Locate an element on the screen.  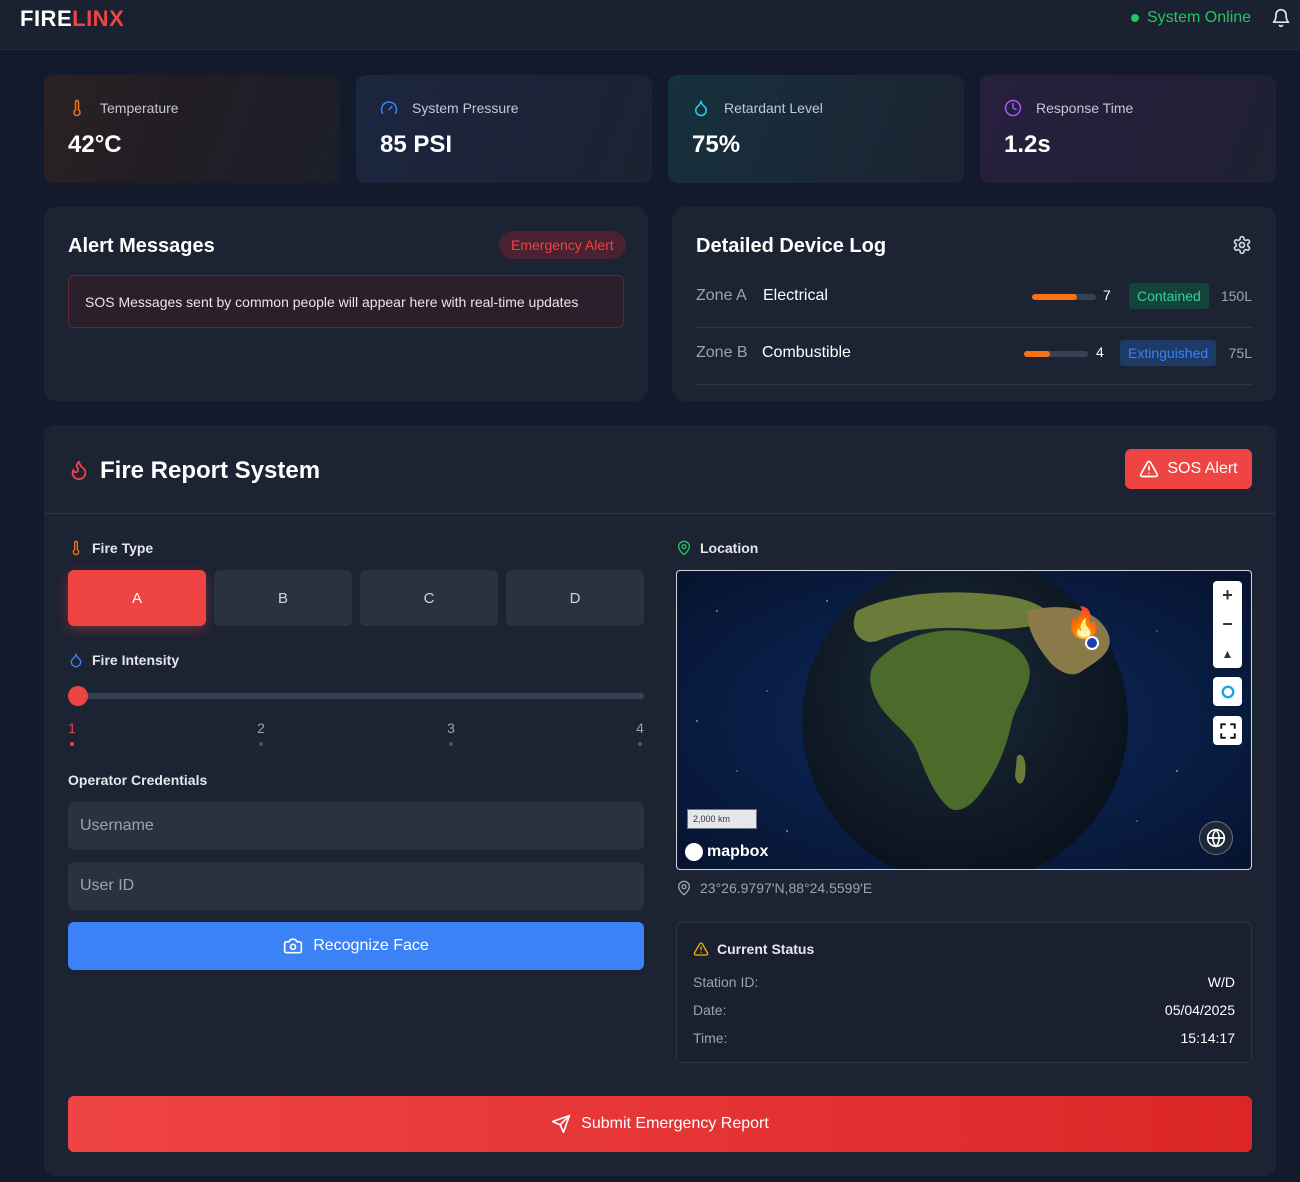
fire-type-button-a: A is located at coordinates (137, 598).